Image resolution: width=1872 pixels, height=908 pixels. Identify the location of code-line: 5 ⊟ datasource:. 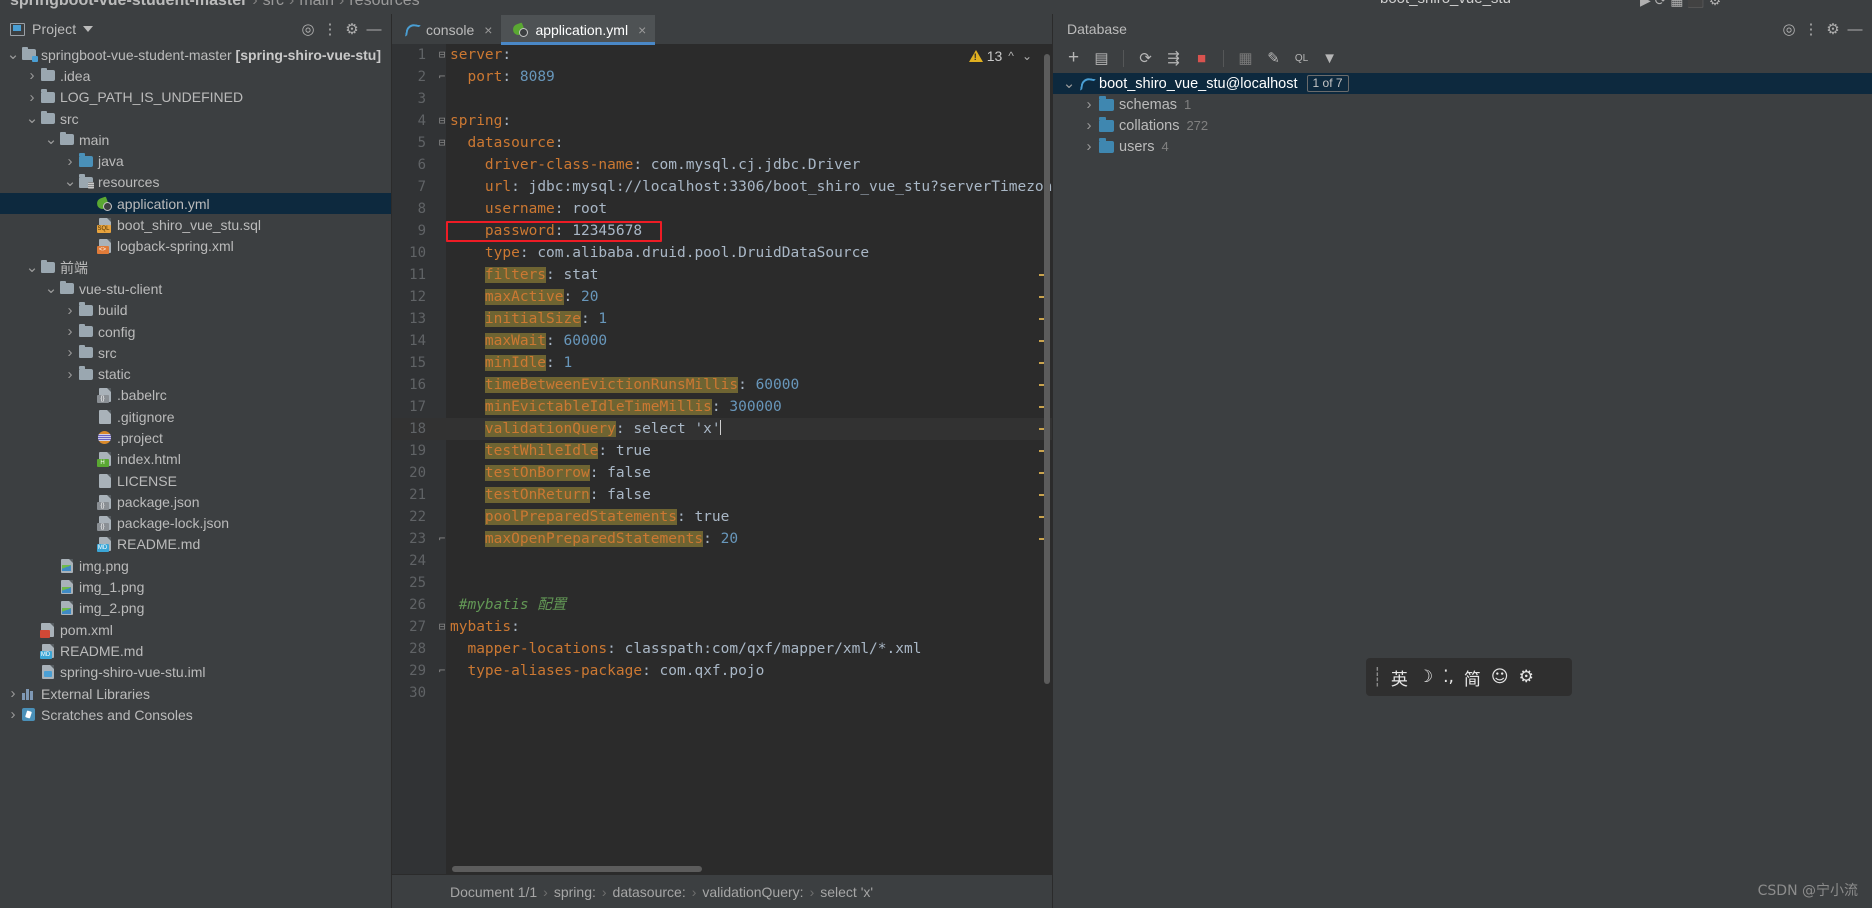
(722, 143).